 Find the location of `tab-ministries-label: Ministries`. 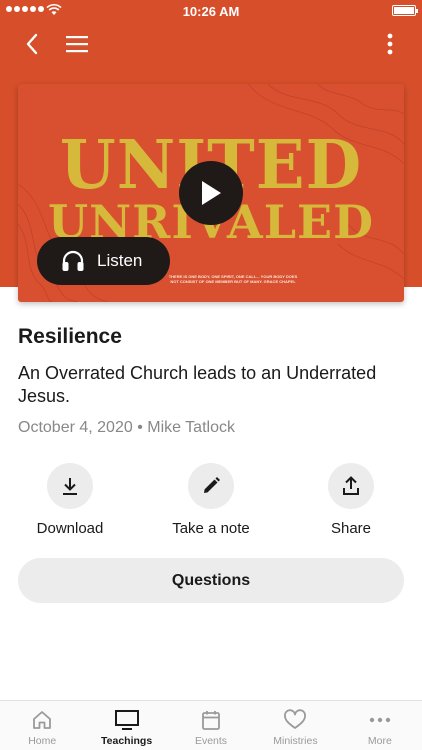

tab-ministries-label: Ministries is located at coordinates (295, 741).